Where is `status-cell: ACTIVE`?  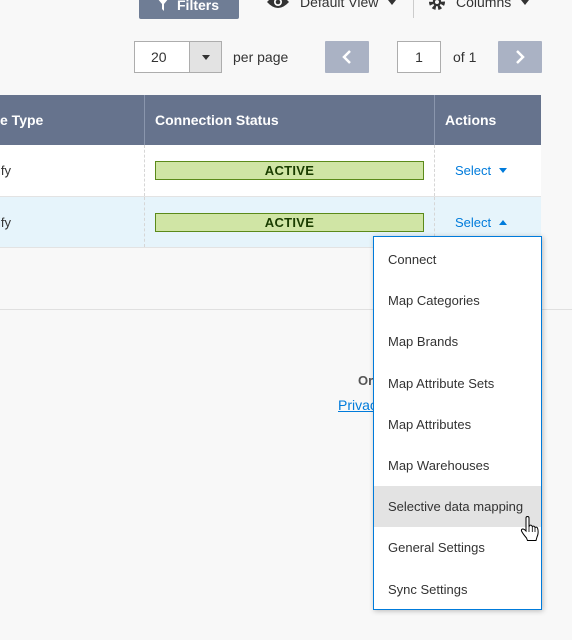 status-cell: ACTIVE is located at coordinates (290, 170).